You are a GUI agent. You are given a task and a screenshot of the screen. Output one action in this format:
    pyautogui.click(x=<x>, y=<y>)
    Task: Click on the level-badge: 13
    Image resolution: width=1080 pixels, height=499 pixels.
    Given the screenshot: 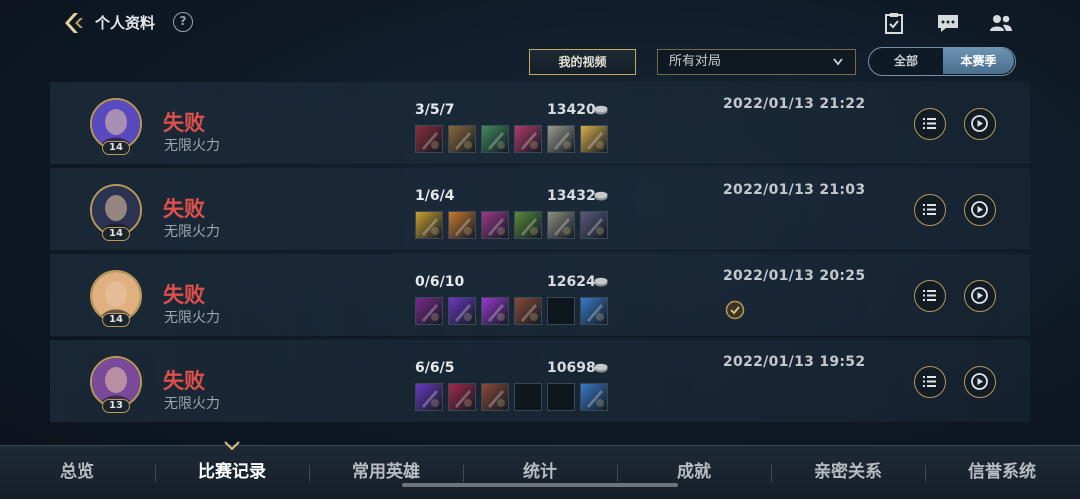 What is the action you would take?
    pyautogui.click(x=116, y=406)
    